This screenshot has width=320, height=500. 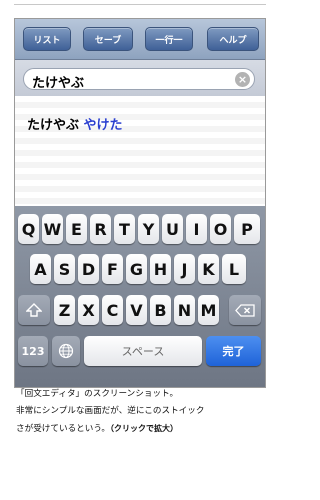 I want to click on key-y: Y, so click(x=148, y=229).